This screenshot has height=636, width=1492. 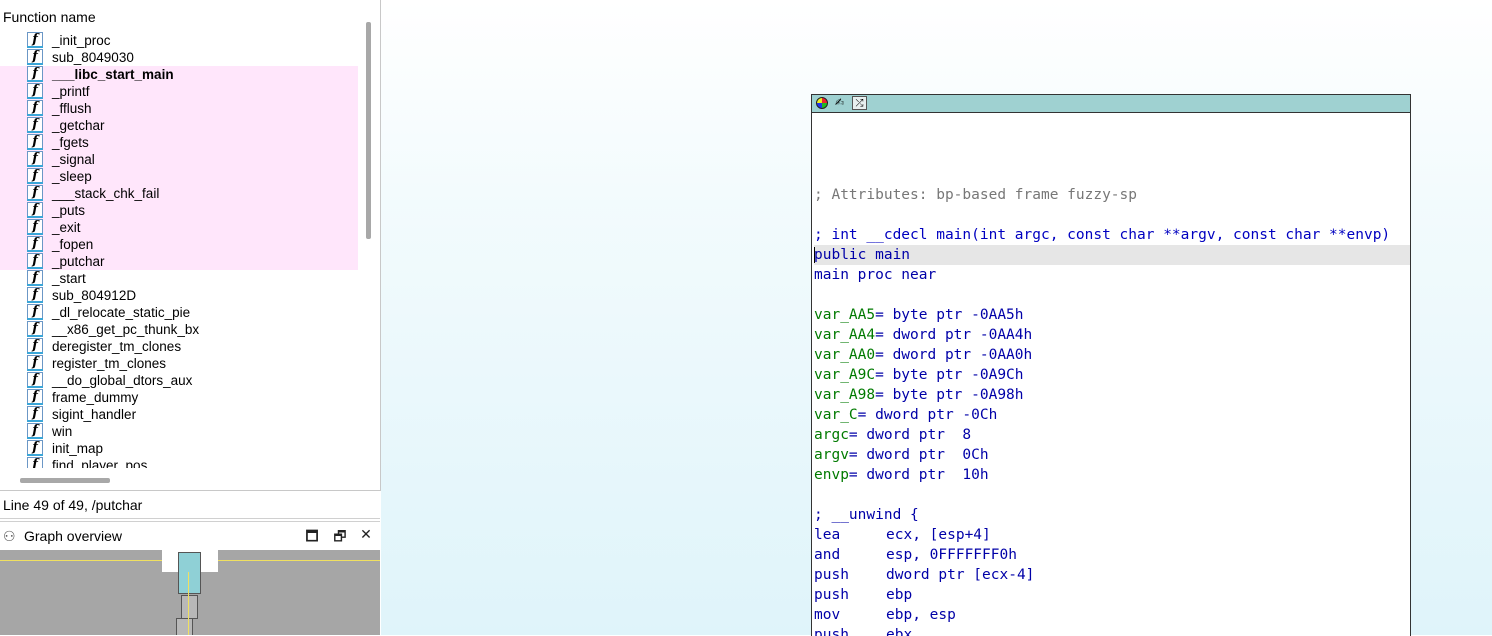 What do you see at coordinates (189, 573) in the screenshot?
I see `overview-node-main` at bounding box center [189, 573].